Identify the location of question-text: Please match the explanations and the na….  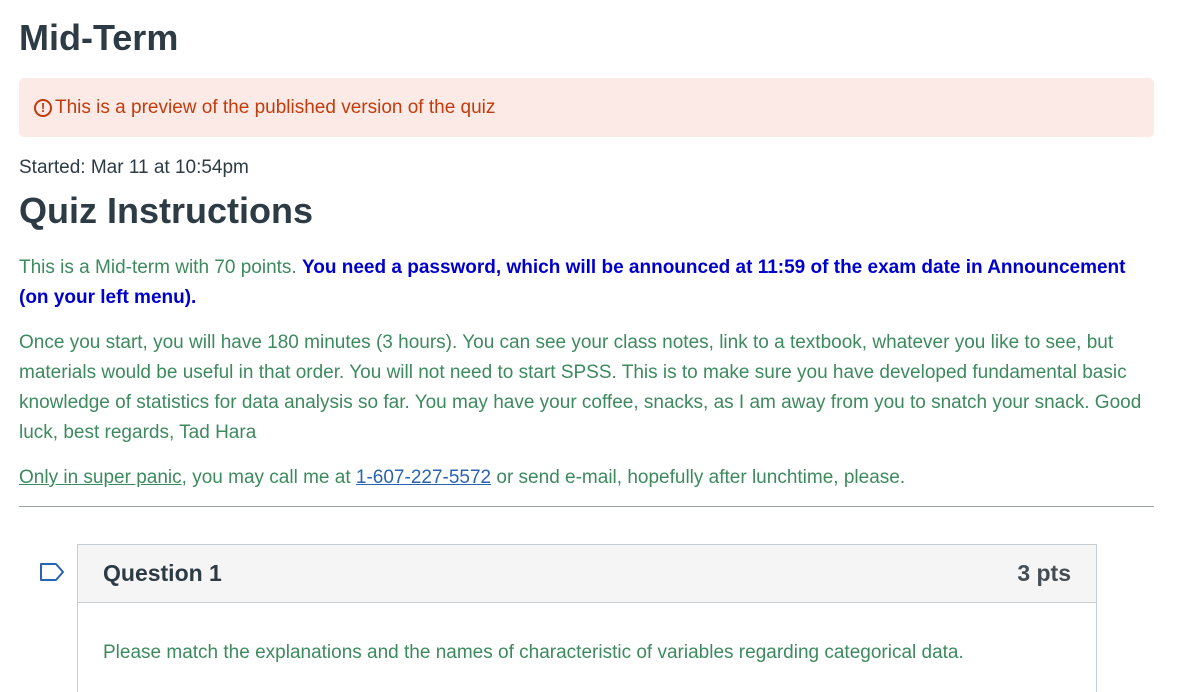
(533, 652).